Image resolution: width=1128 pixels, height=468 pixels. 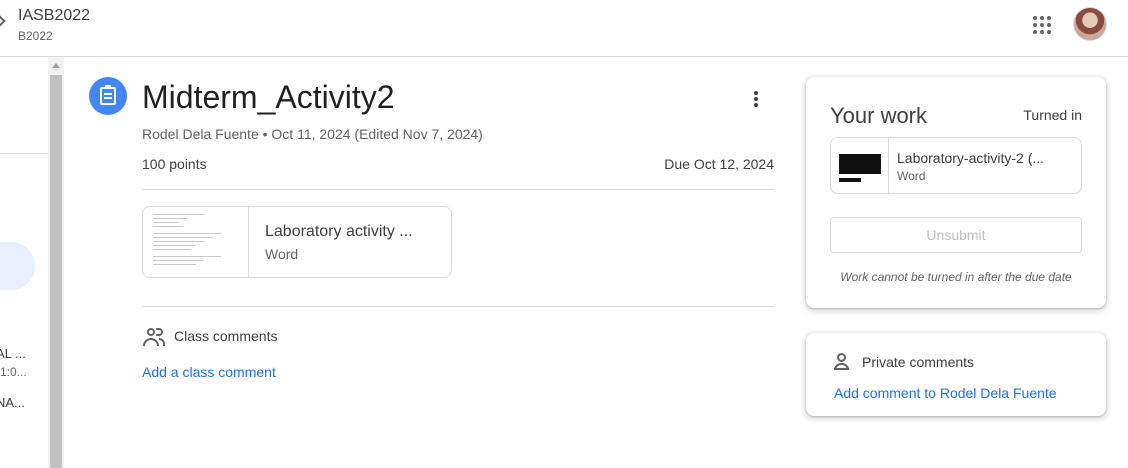 What do you see at coordinates (1042, 25) in the screenshot?
I see `apps-grid-icon` at bounding box center [1042, 25].